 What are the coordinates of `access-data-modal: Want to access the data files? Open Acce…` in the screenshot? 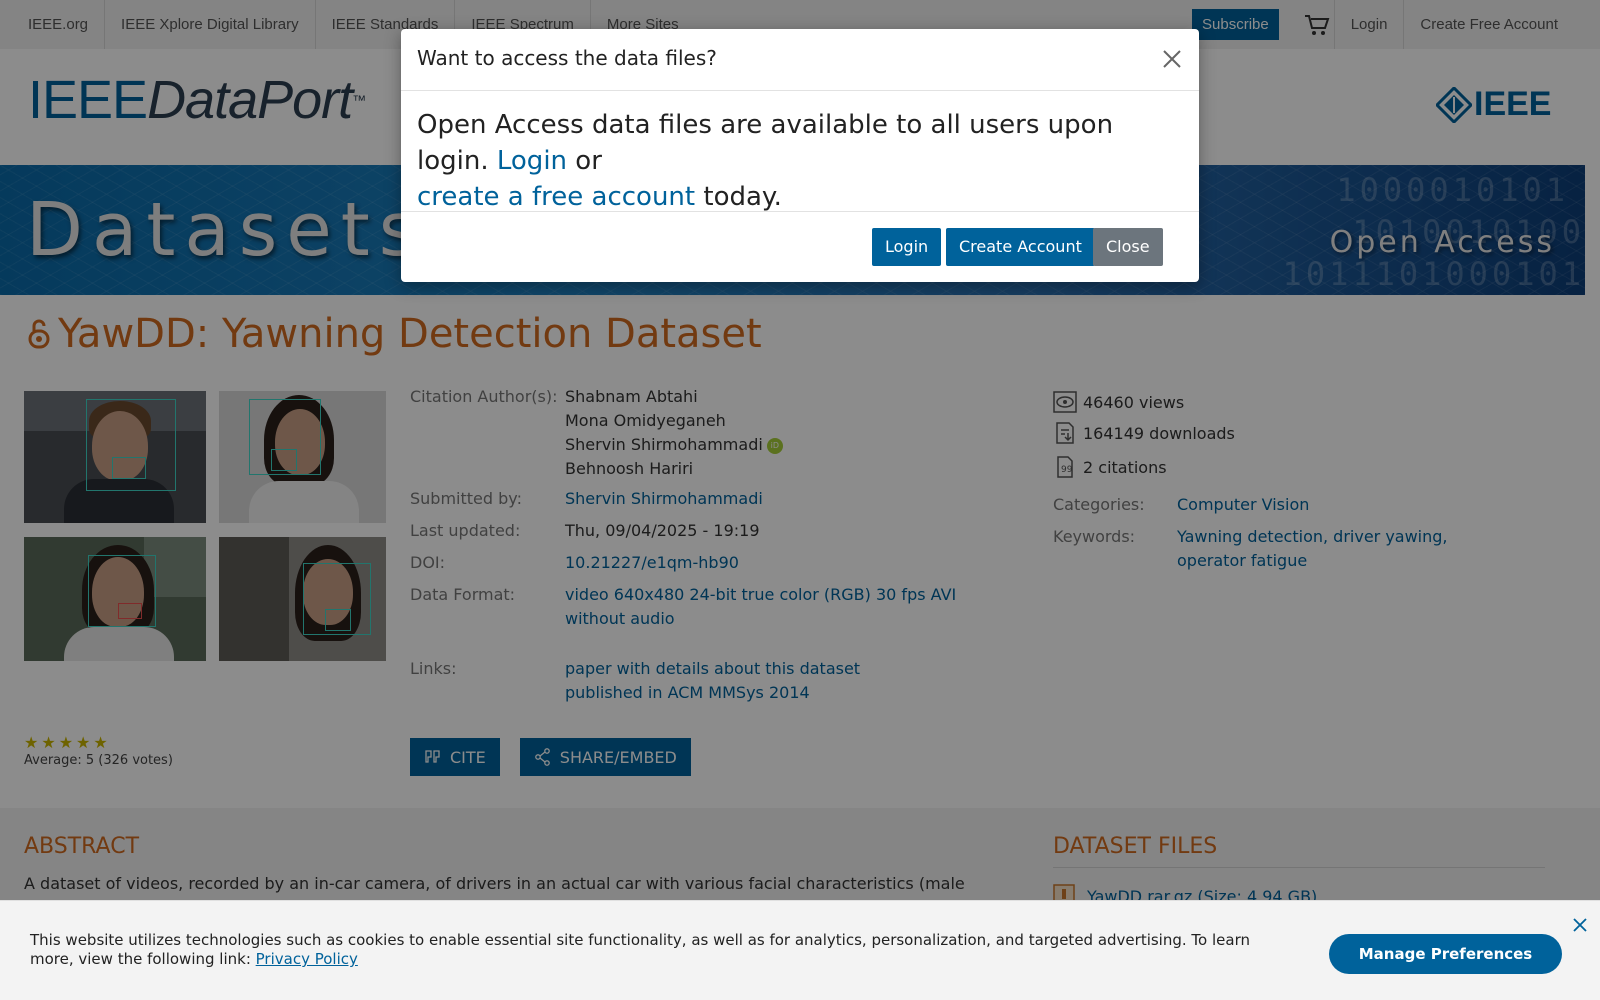 It's located at (800, 155).